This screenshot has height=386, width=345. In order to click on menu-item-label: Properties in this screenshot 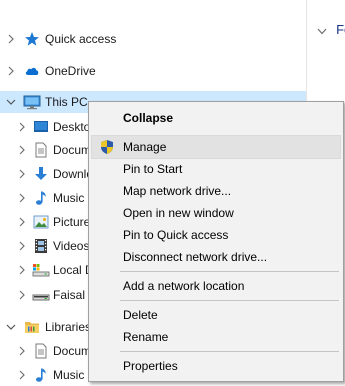, I will do `click(150, 366)`.